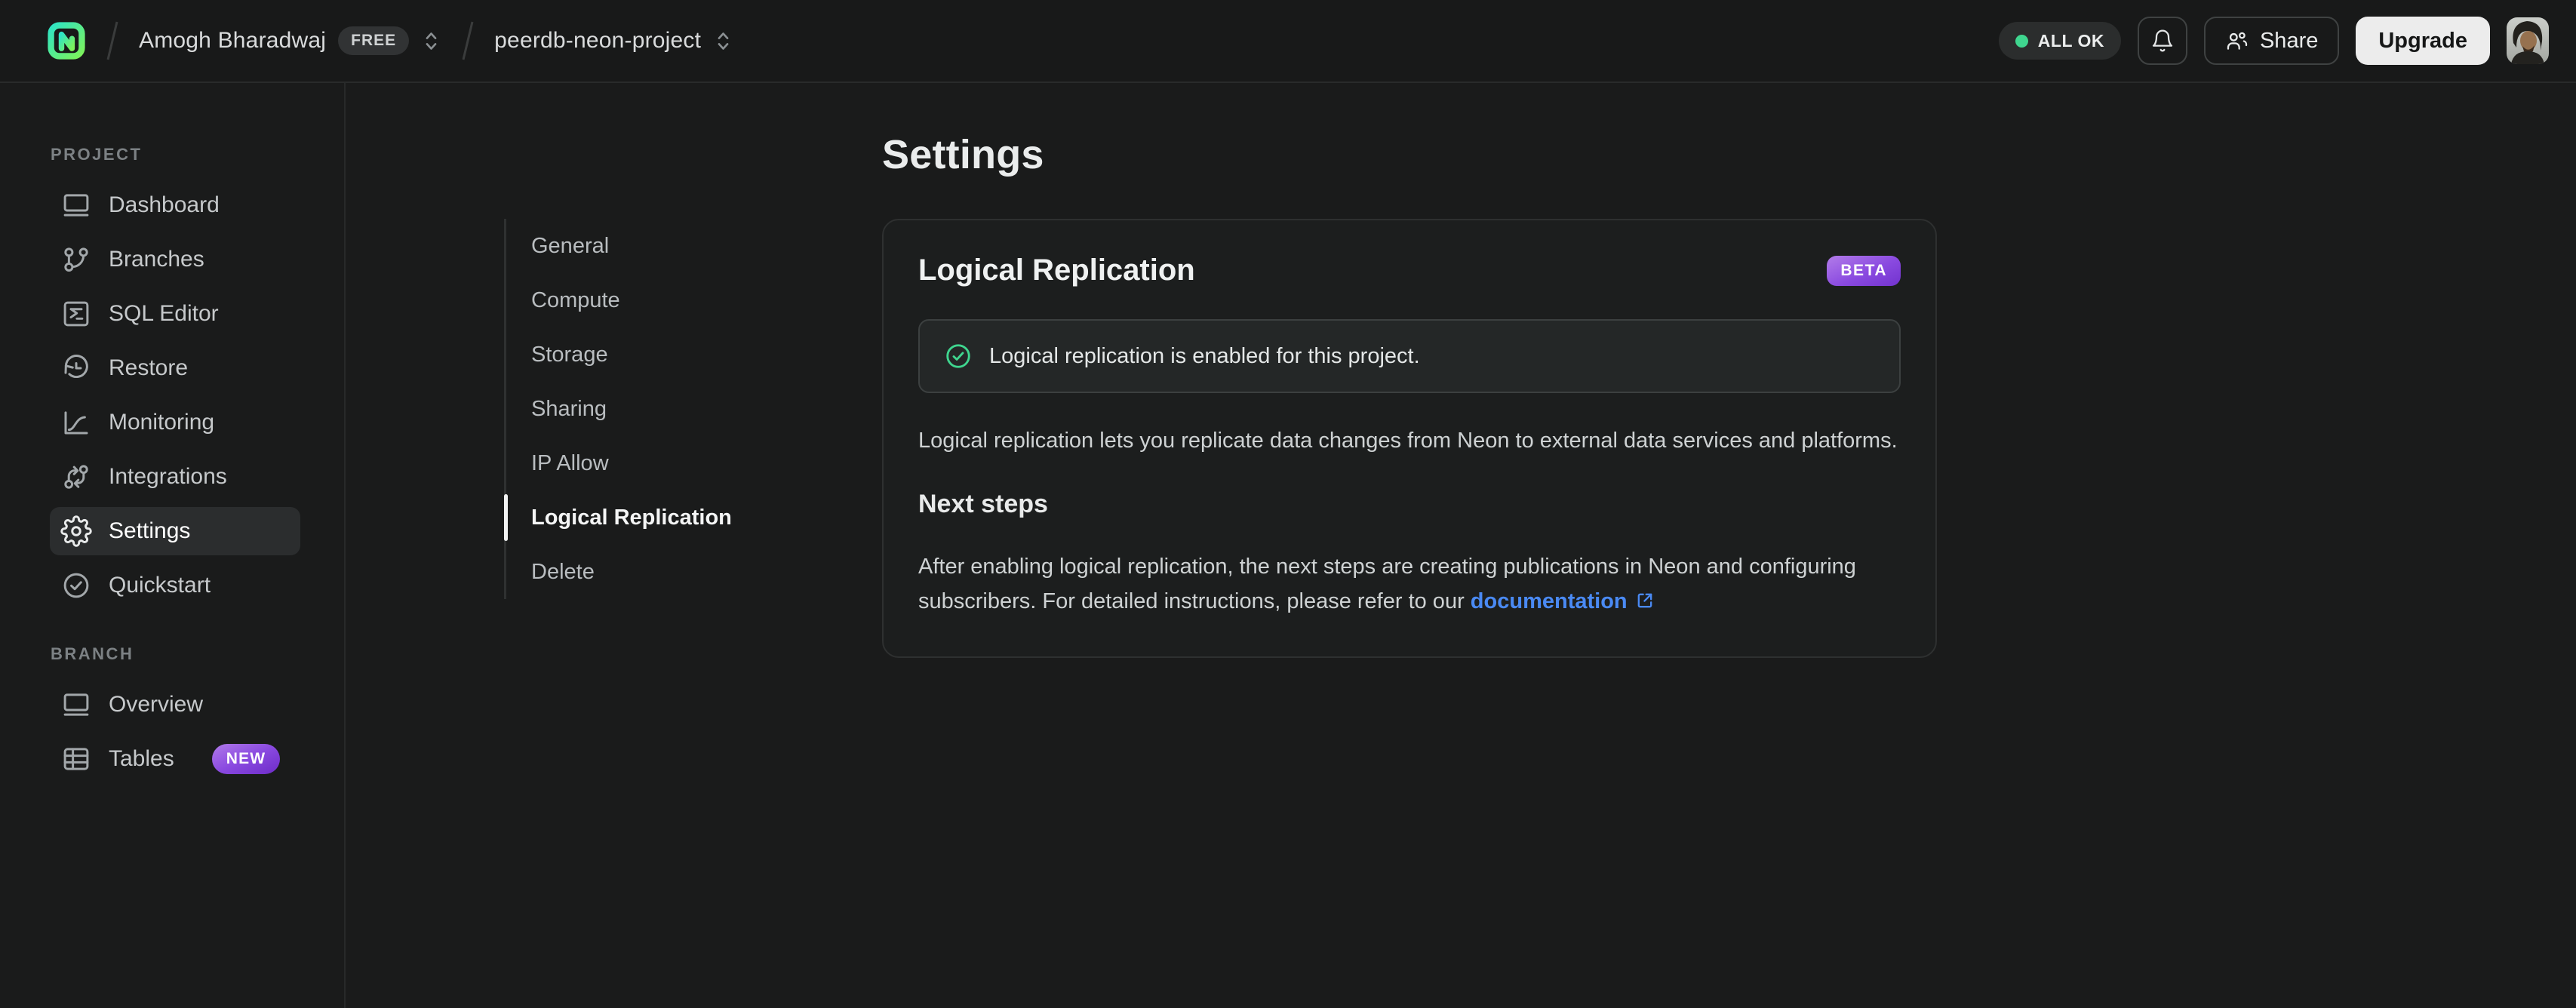  I want to click on sidebar-item-label: SQL Editor, so click(164, 313).